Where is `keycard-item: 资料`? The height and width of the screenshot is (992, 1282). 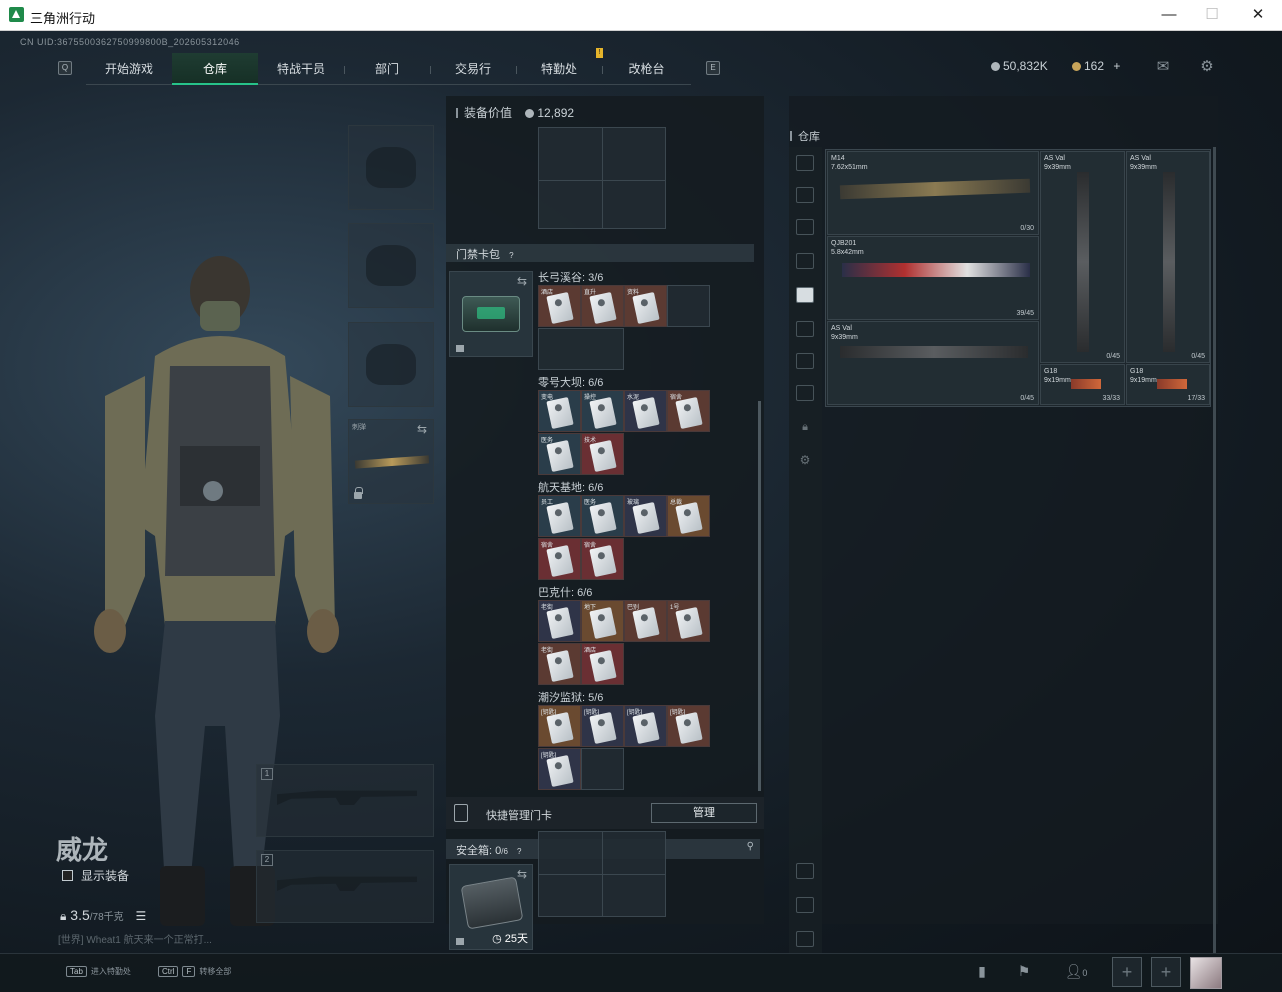
keycard-item: 资料 is located at coordinates (645, 306).